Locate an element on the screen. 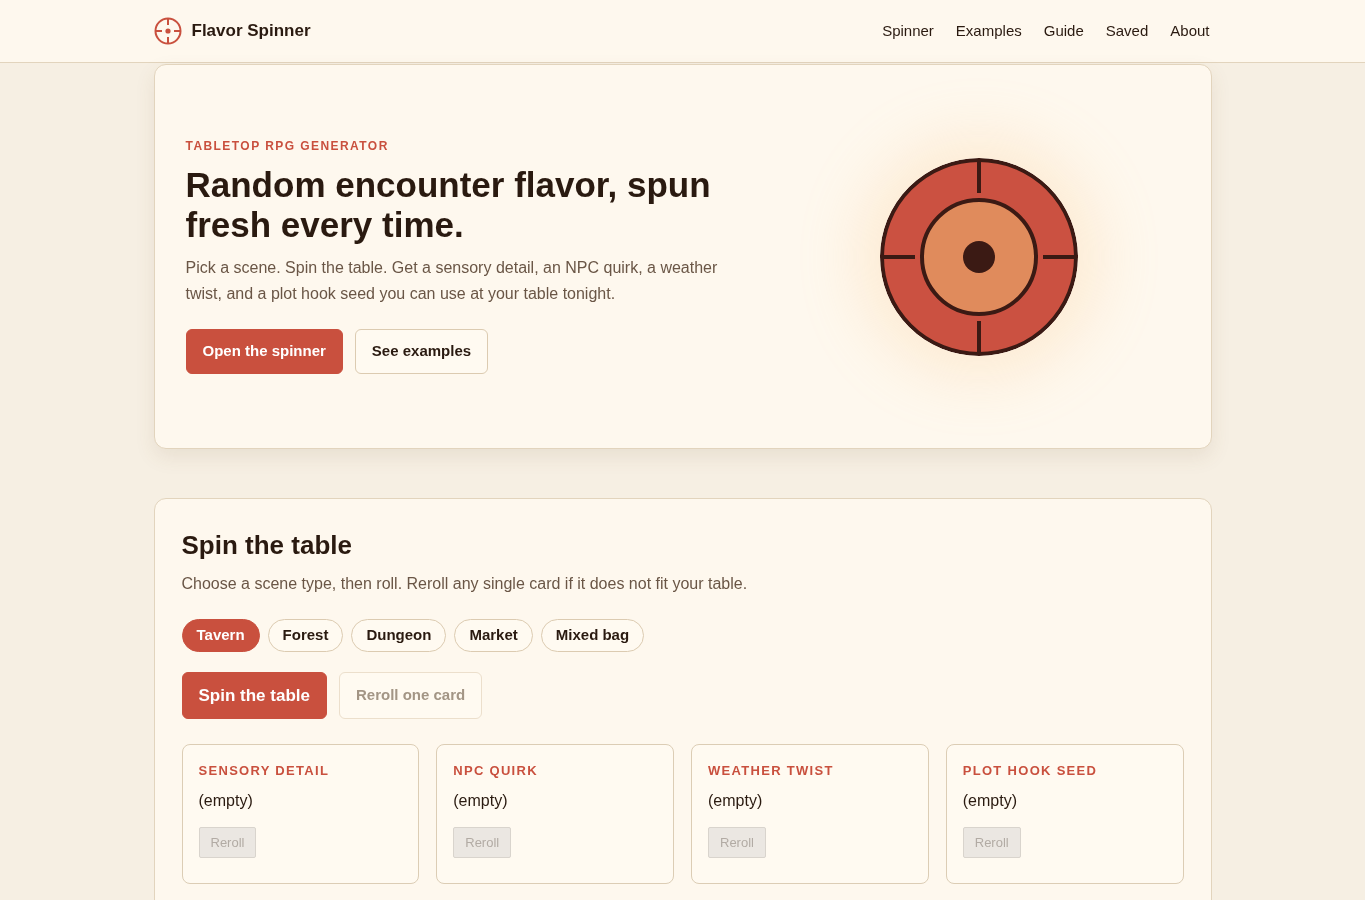 The width and height of the screenshot is (1365, 900). brand-name: Flavor Spinner is located at coordinates (251, 31).